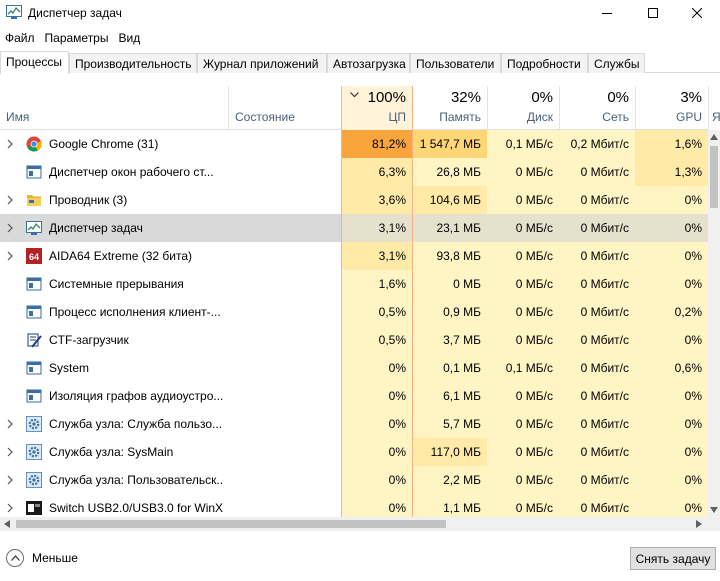 The height and width of the screenshot is (581, 720). I want to click on tab-services: Службы, so click(616, 63).